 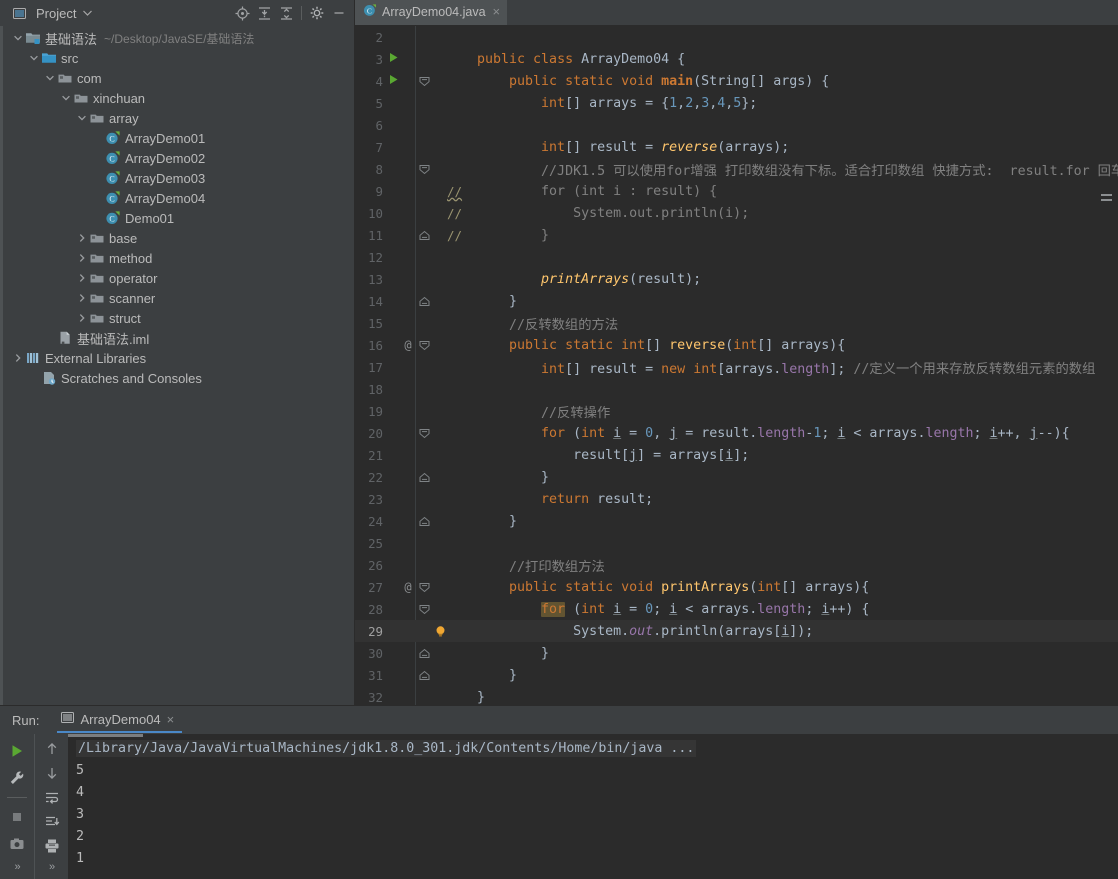 What do you see at coordinates (178, 138) in the screenshot?
I see `tree-item-ArrayDemo01: C ArrayDemo01` at bounding box center [178, 138].